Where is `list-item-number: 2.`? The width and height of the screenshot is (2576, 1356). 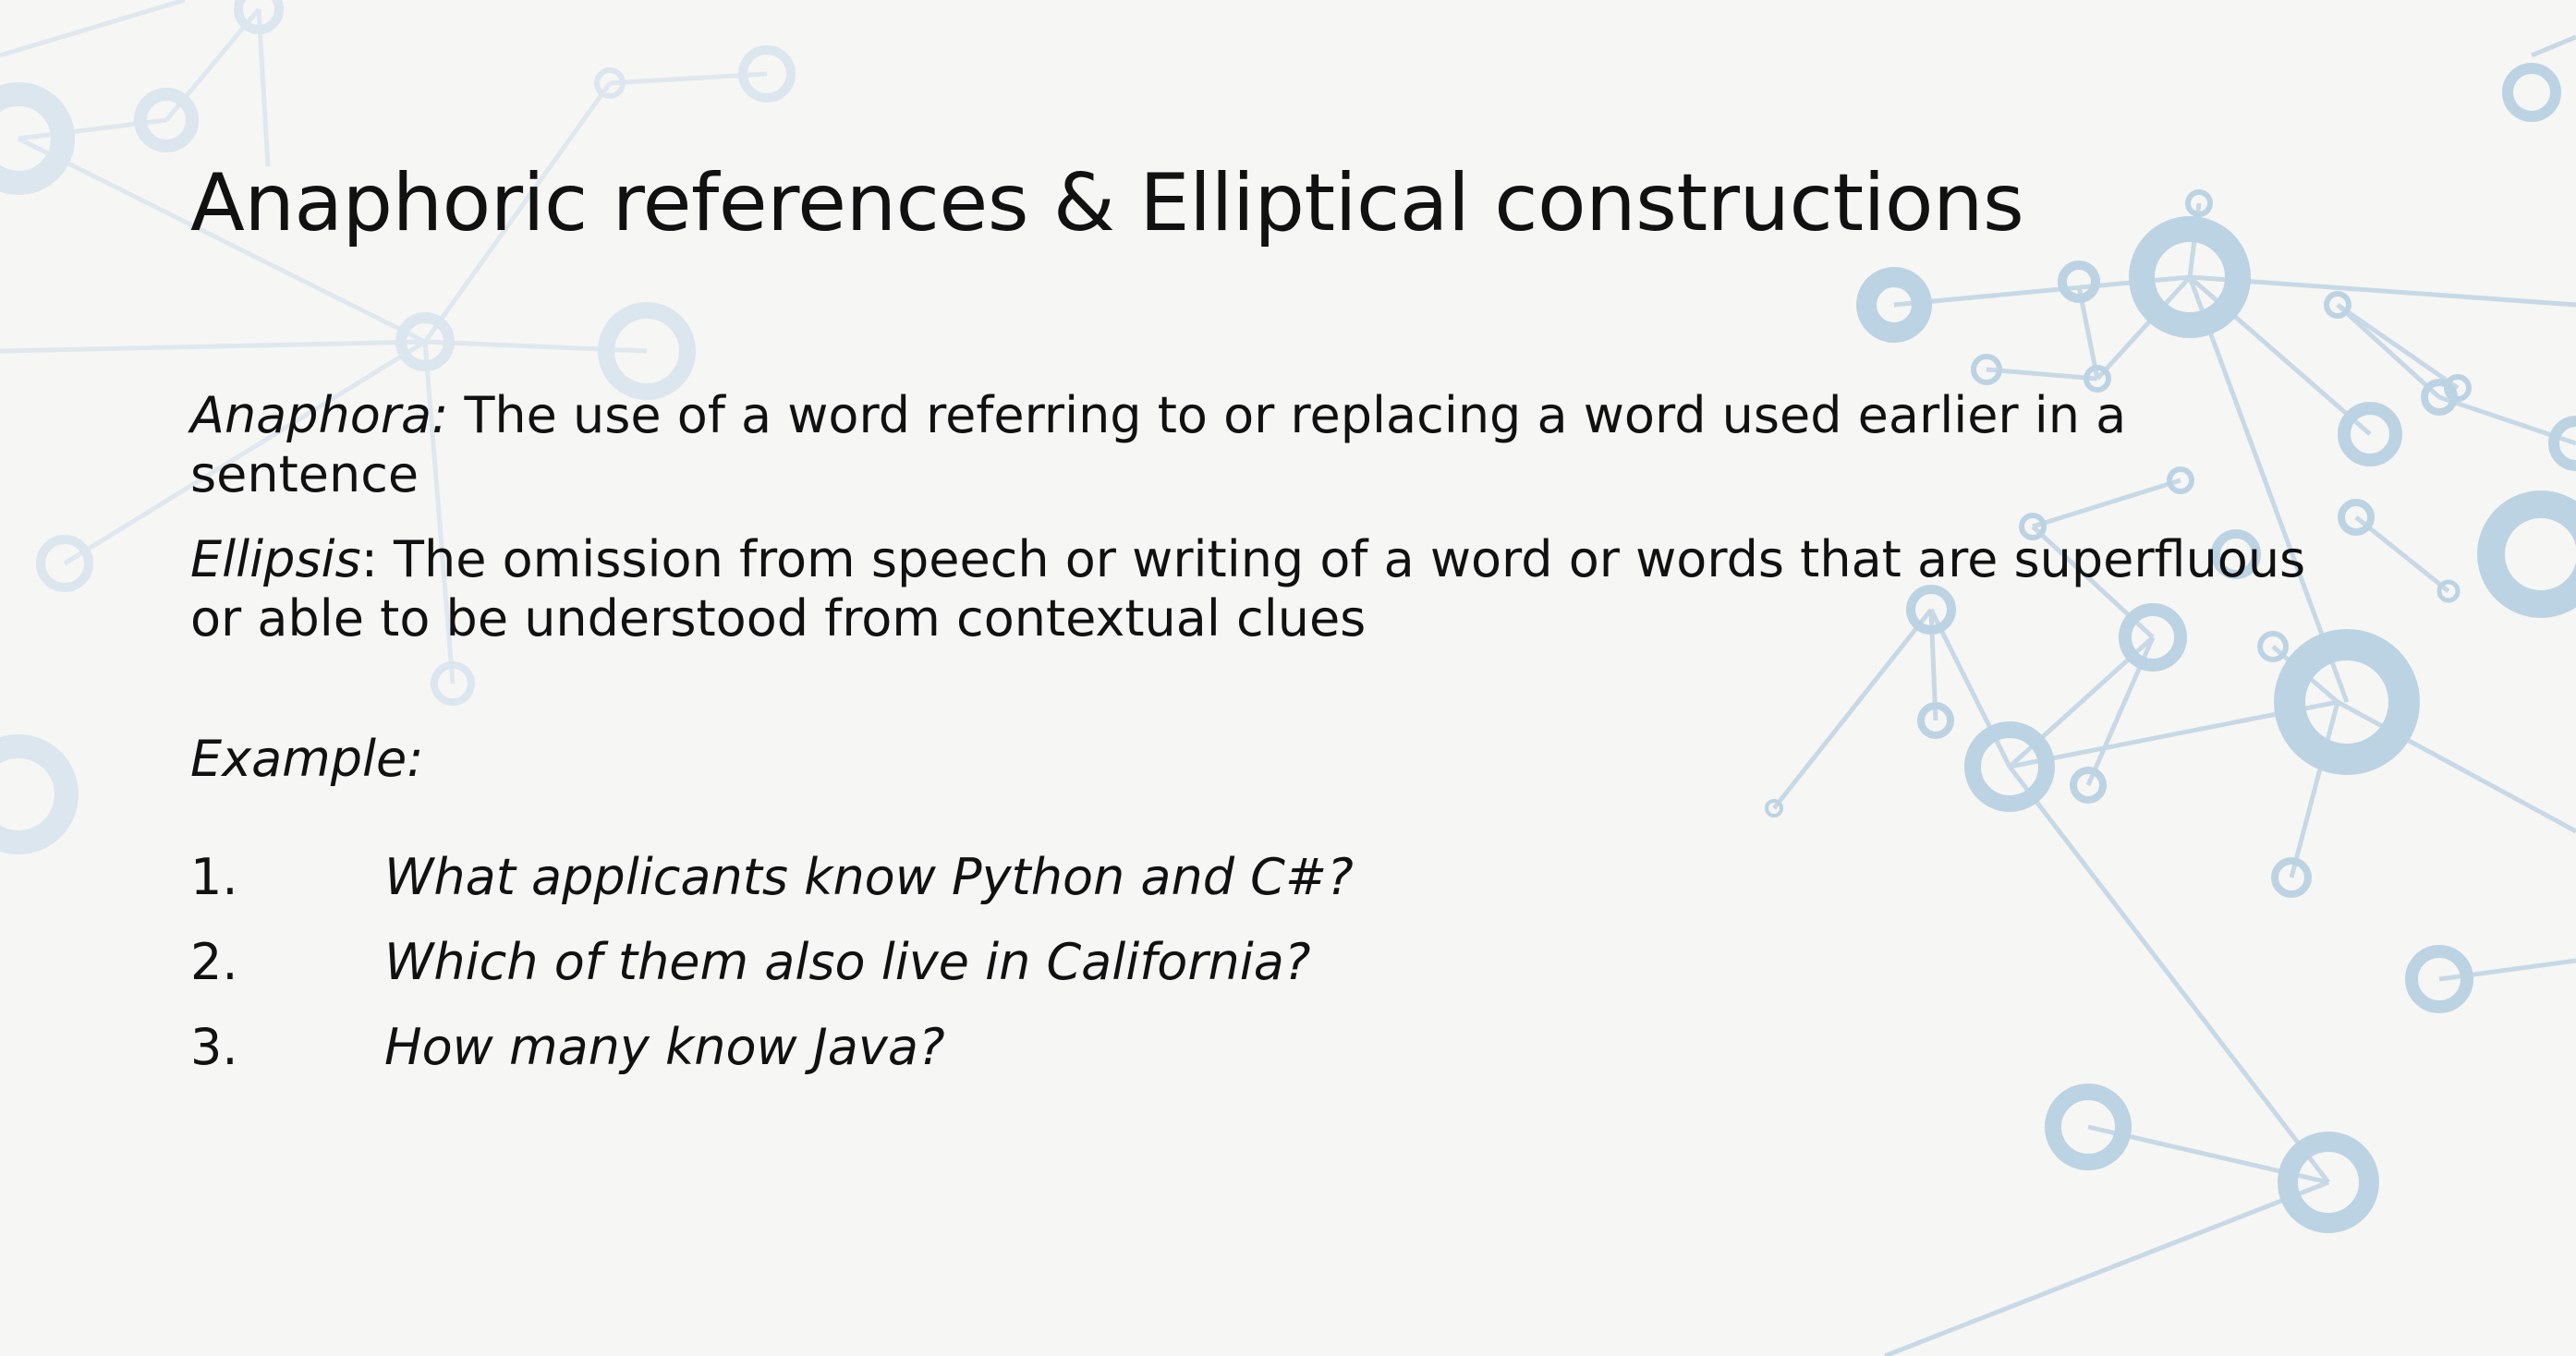 list-item-number: 2. is located at coordinates (214, 962).